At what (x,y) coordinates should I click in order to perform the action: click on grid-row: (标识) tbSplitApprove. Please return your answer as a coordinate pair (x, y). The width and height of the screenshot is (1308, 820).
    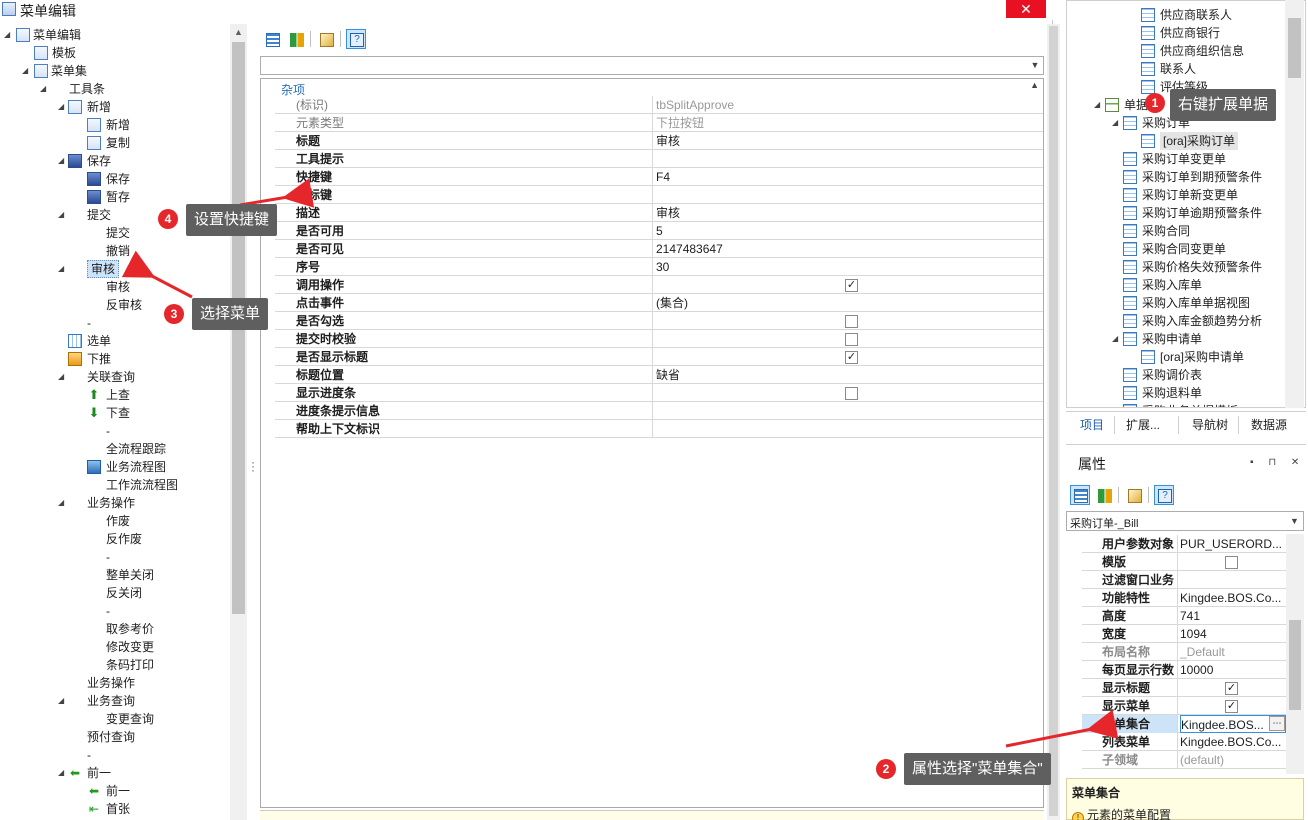
    Looking at the image, I should click on (659, 105).